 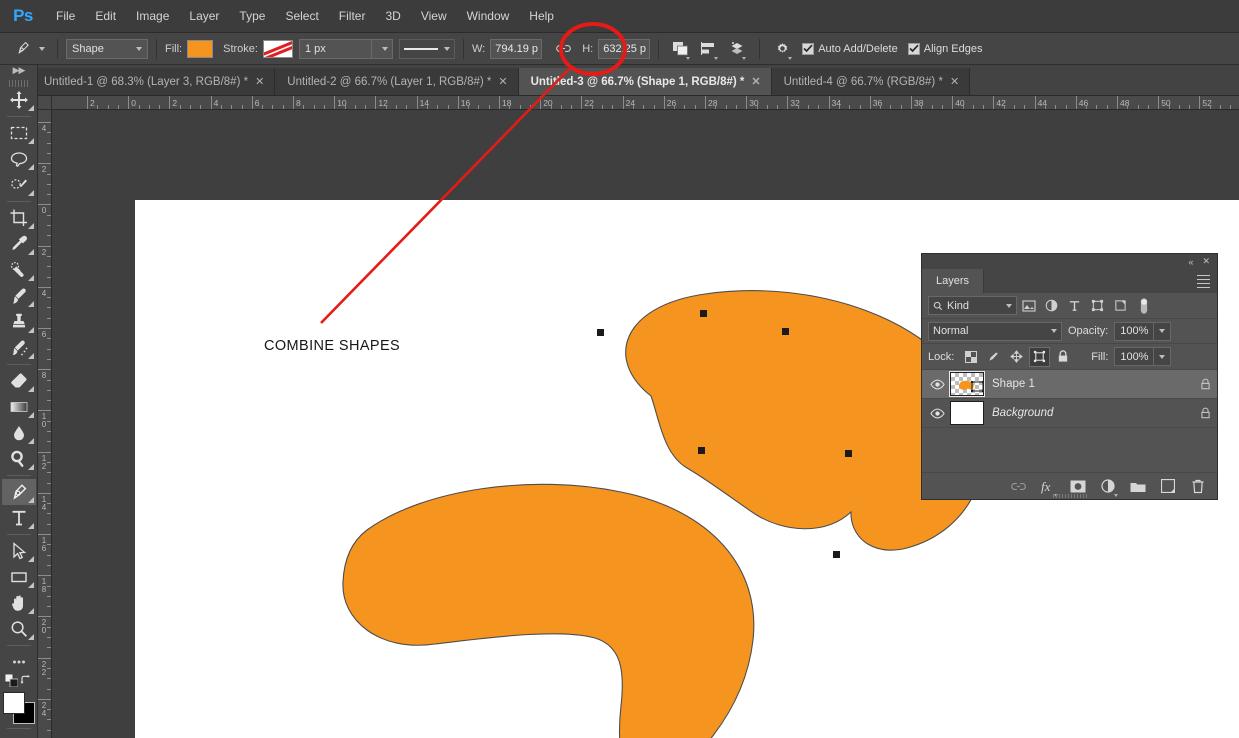 I want to click on layer-row: Background, so click(x=1069, y=413).